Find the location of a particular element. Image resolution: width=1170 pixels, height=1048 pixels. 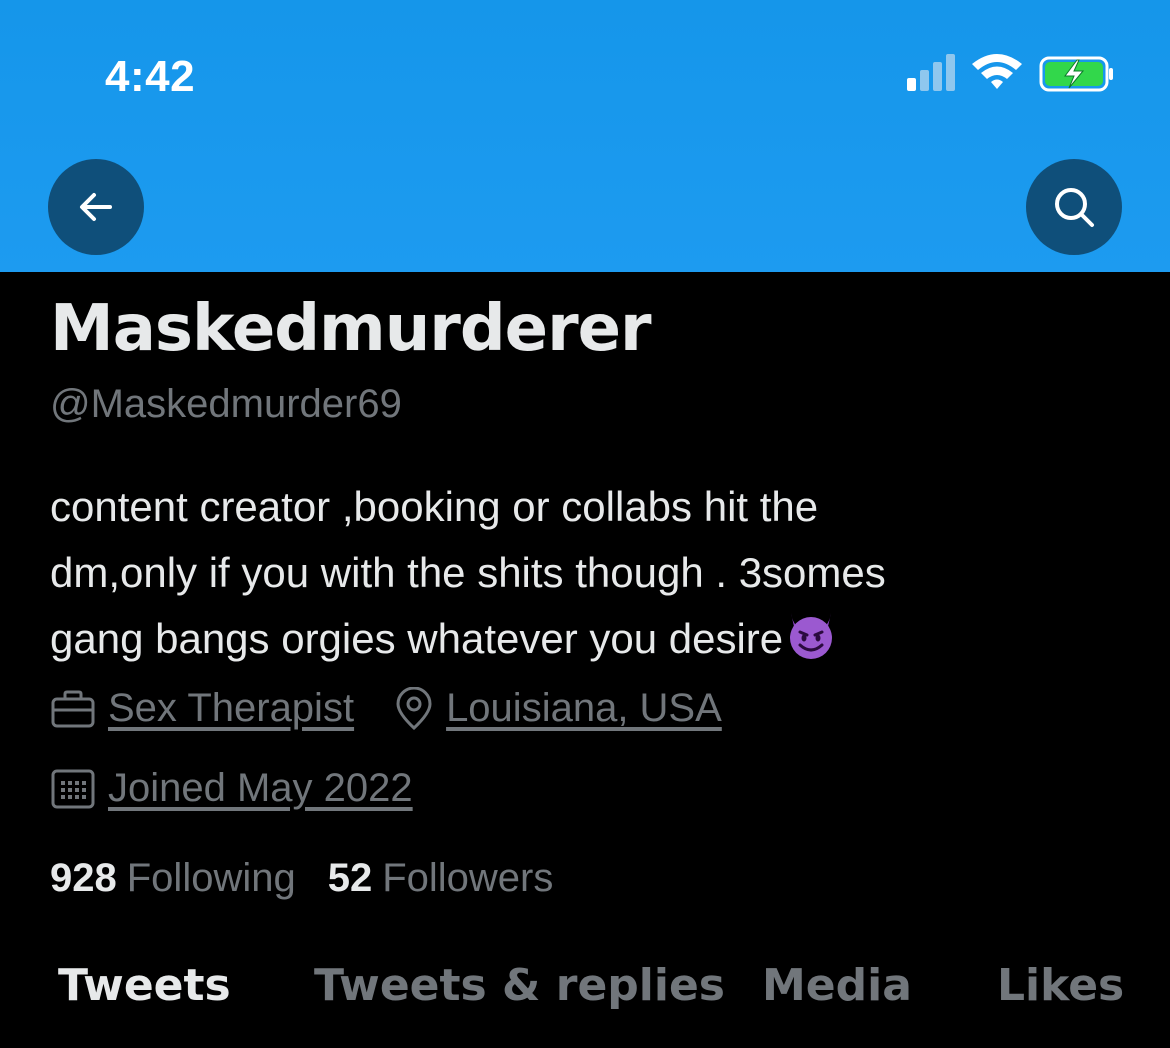

joined-item: Joined May 2022 is located at coordinates (231, 788).